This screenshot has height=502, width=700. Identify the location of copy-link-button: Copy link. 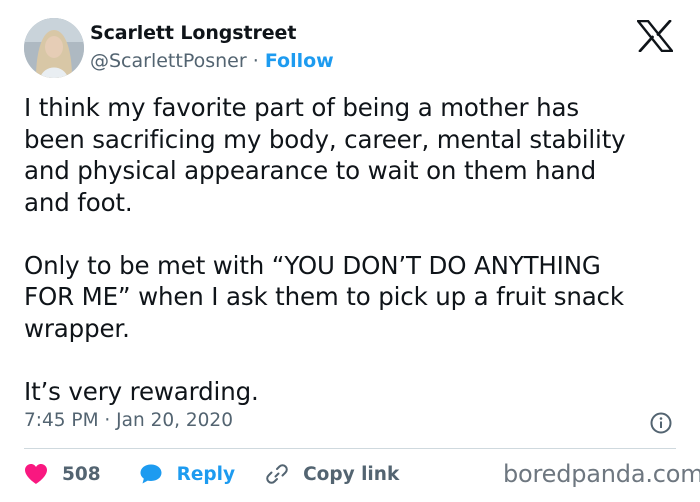
(332, 474).